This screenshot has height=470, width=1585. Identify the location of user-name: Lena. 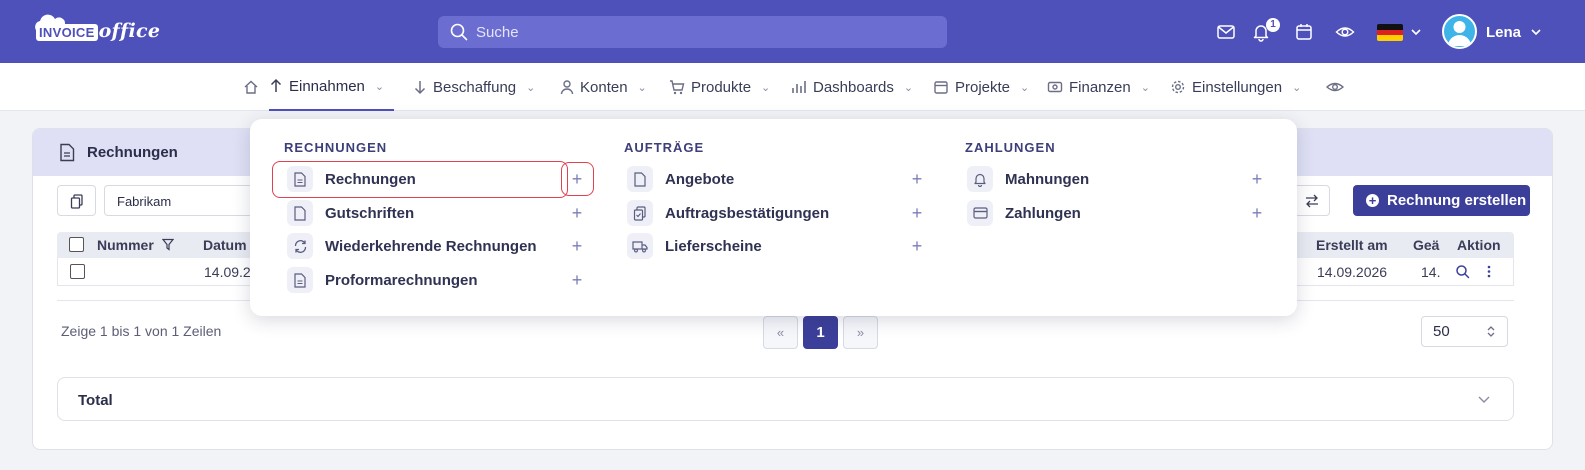
(1503, 32).